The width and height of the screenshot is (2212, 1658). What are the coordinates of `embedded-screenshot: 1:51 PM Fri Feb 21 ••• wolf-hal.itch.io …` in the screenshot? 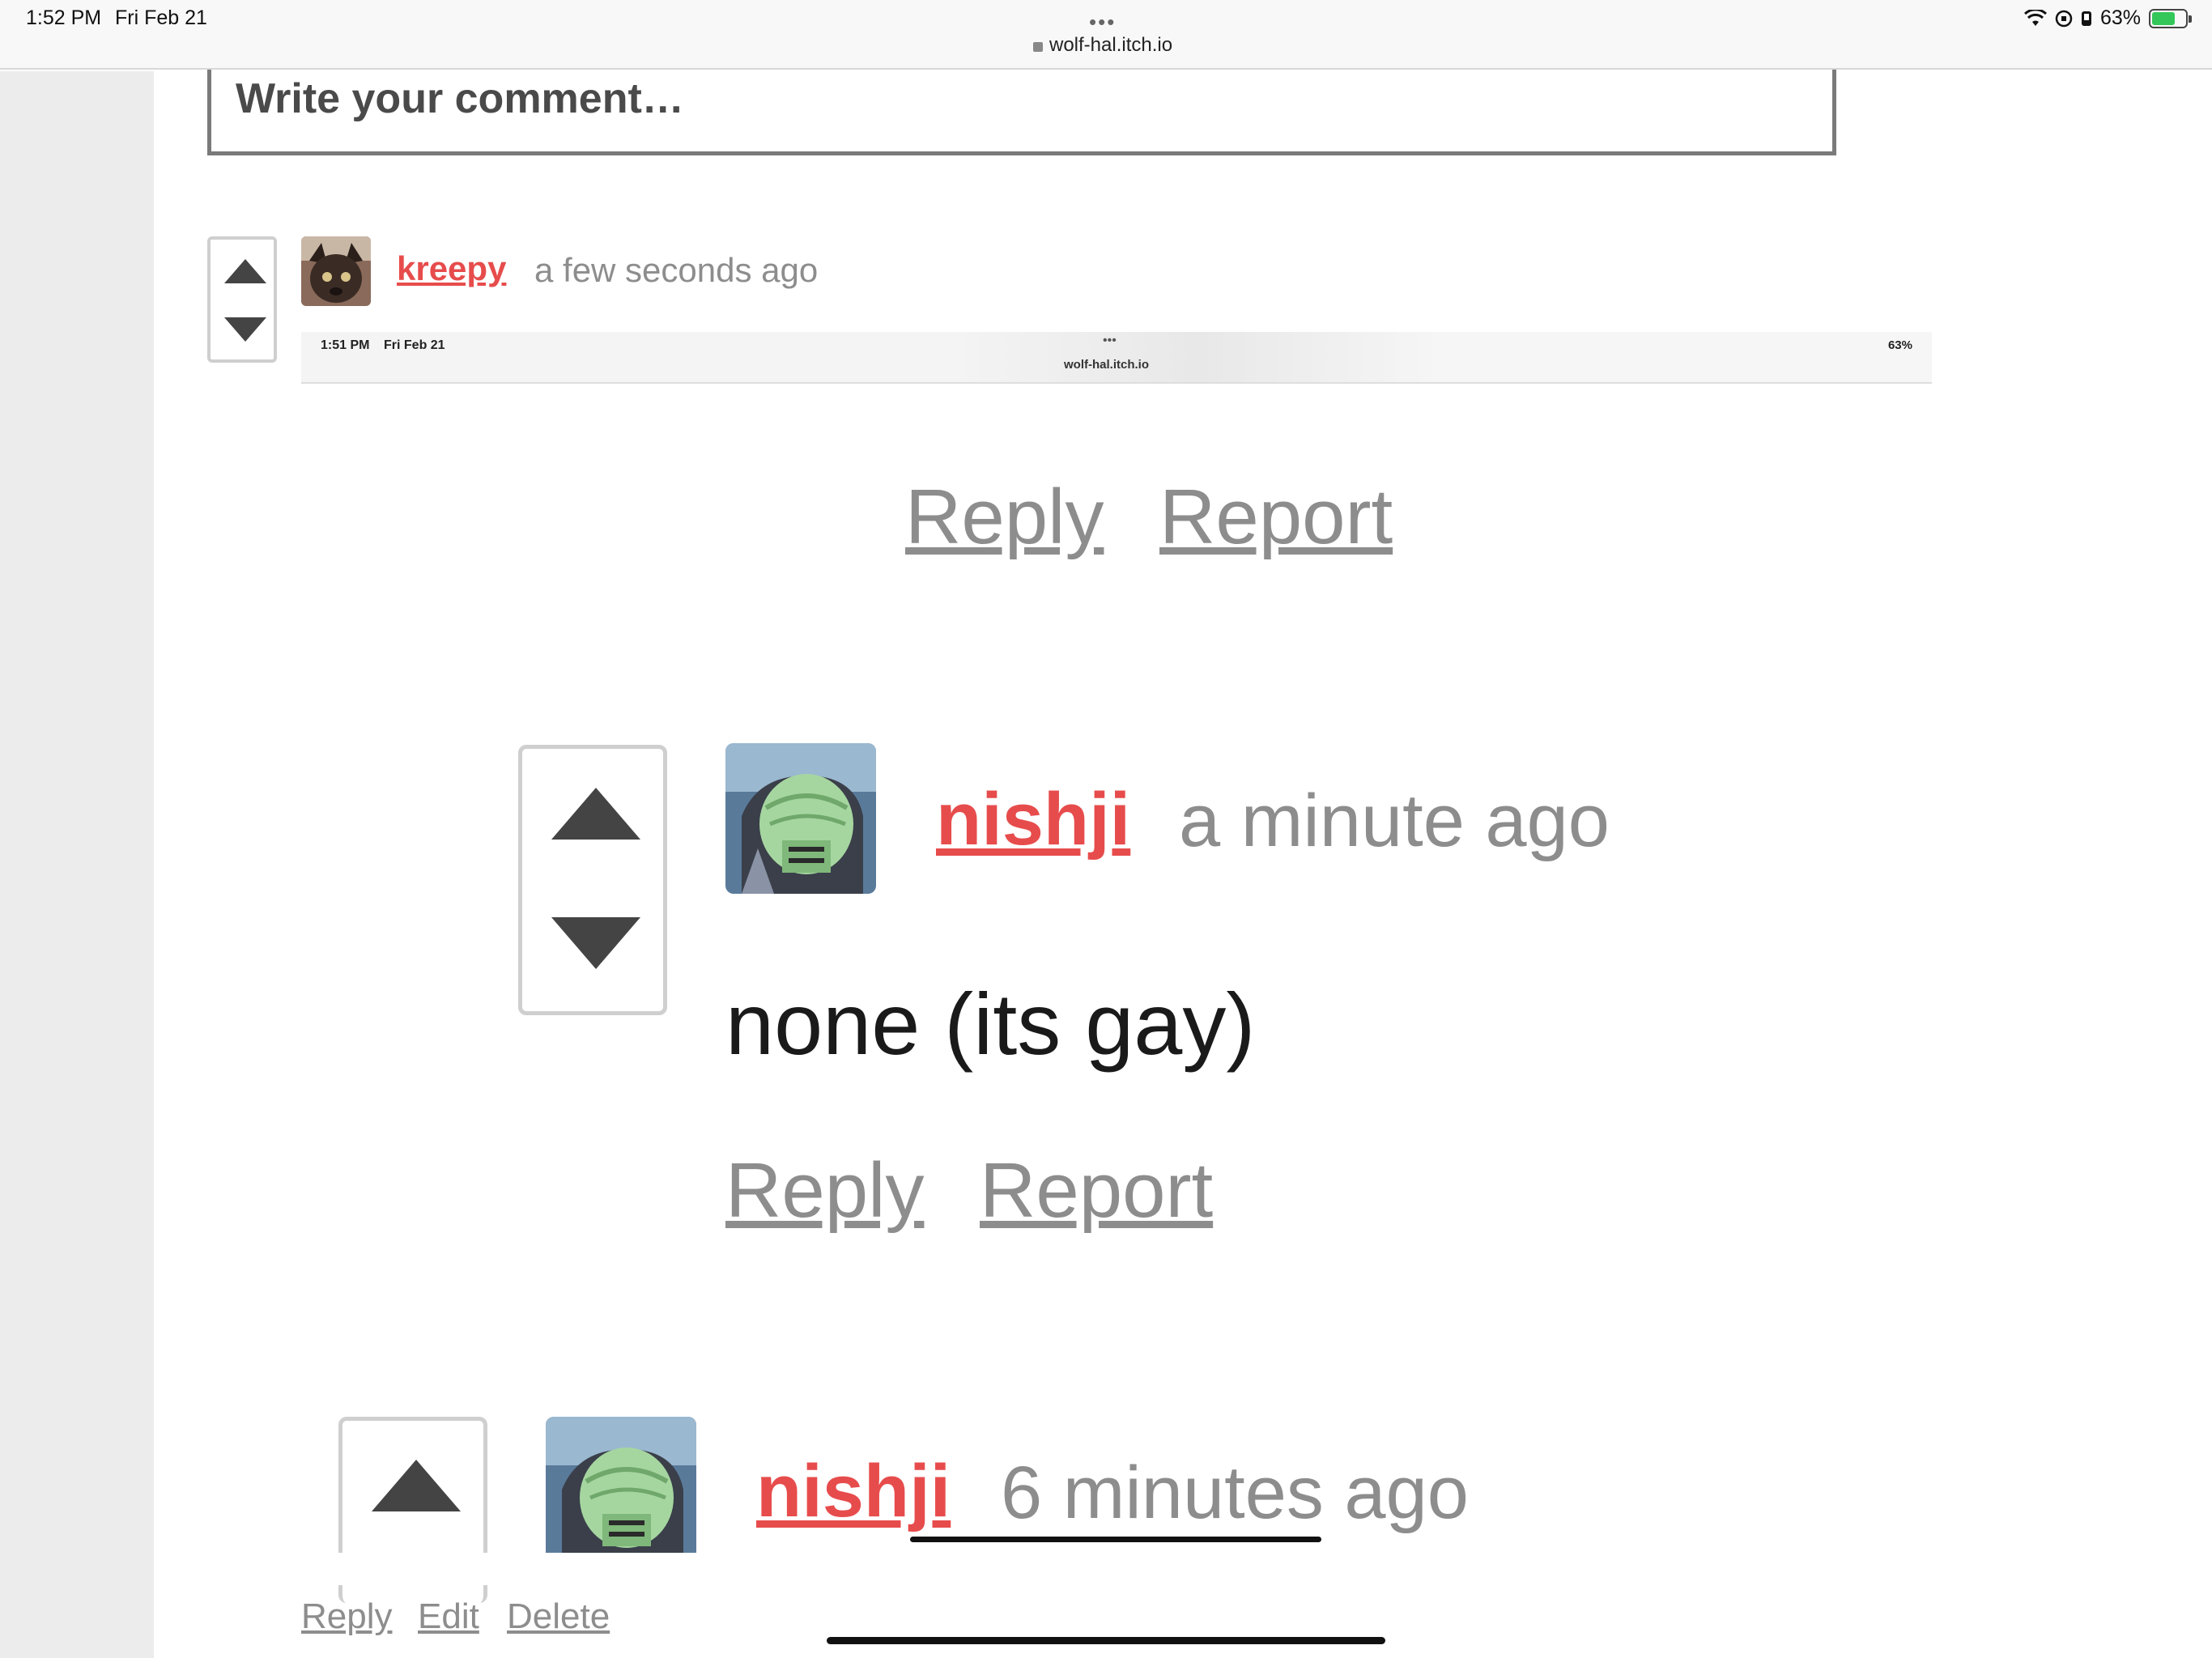 It's located at (1117, 358).